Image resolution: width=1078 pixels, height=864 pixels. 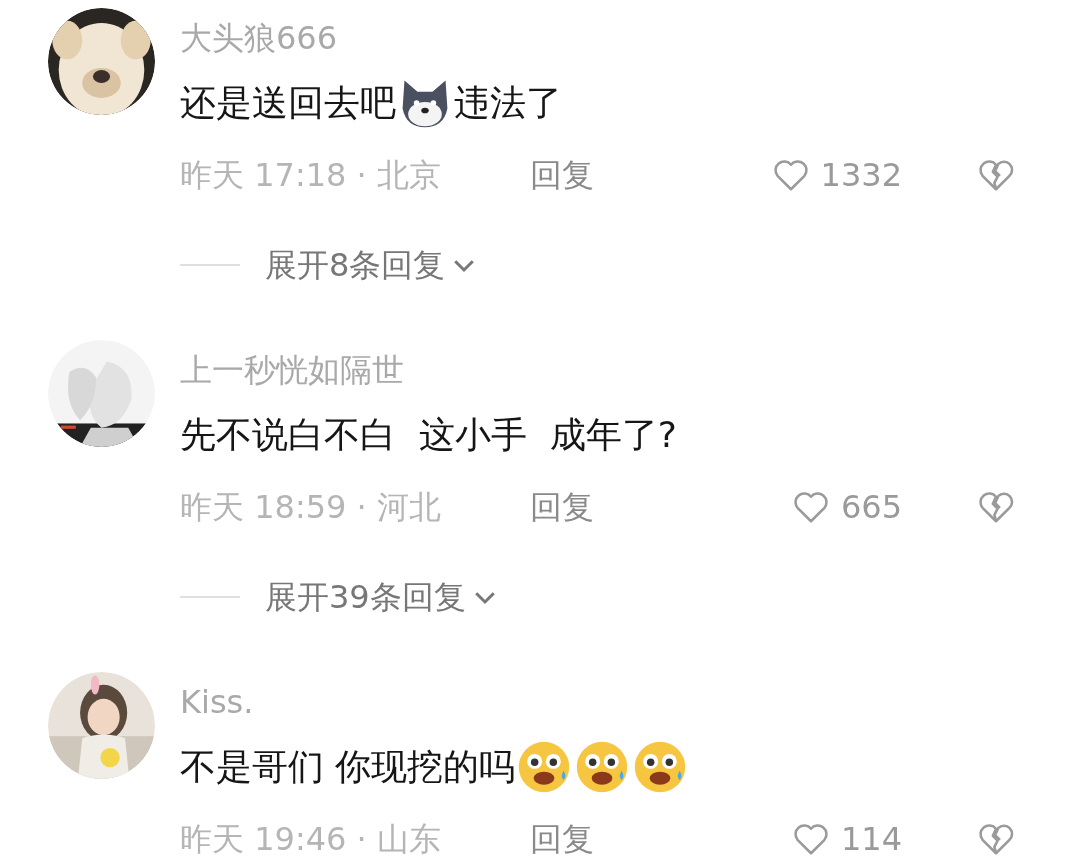 What do you see at coordinates (348, 767) in the screenshot?
I see `comment-text: 不是哥们 你现挖的吗` at bounding box center [348, 767].